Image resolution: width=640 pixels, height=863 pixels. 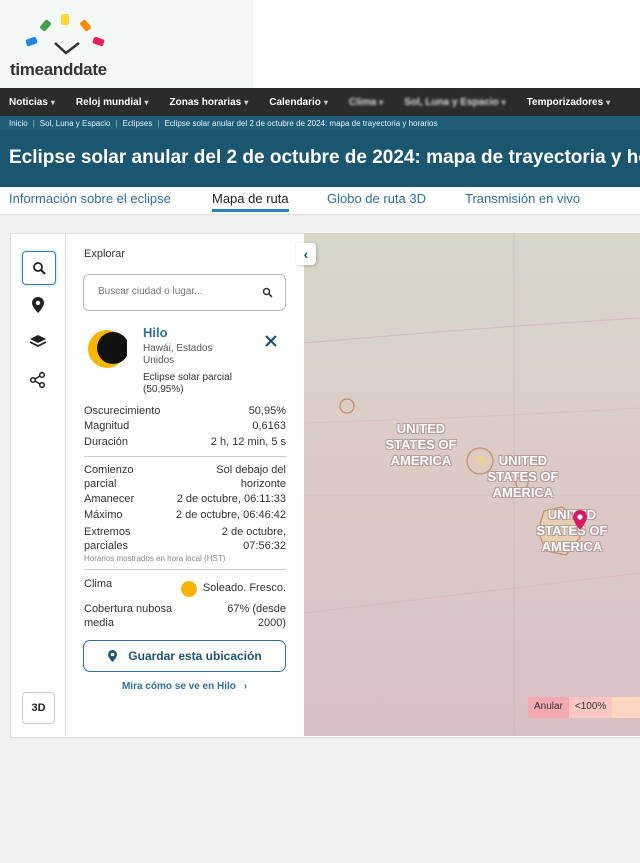 What do you see at coordinates (178, 686) in the screenshot?
I see `see-link-label: Mira cómo se ve en Hilo` at bounding box center [178, 686].